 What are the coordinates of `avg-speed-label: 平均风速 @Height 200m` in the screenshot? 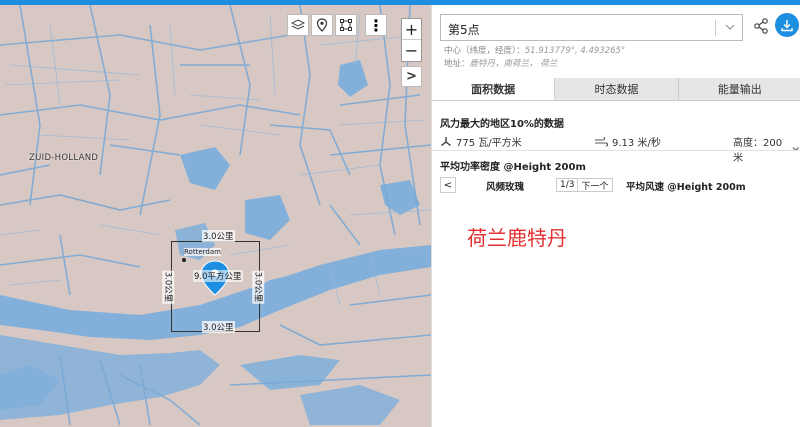 It's located at (686, 187).